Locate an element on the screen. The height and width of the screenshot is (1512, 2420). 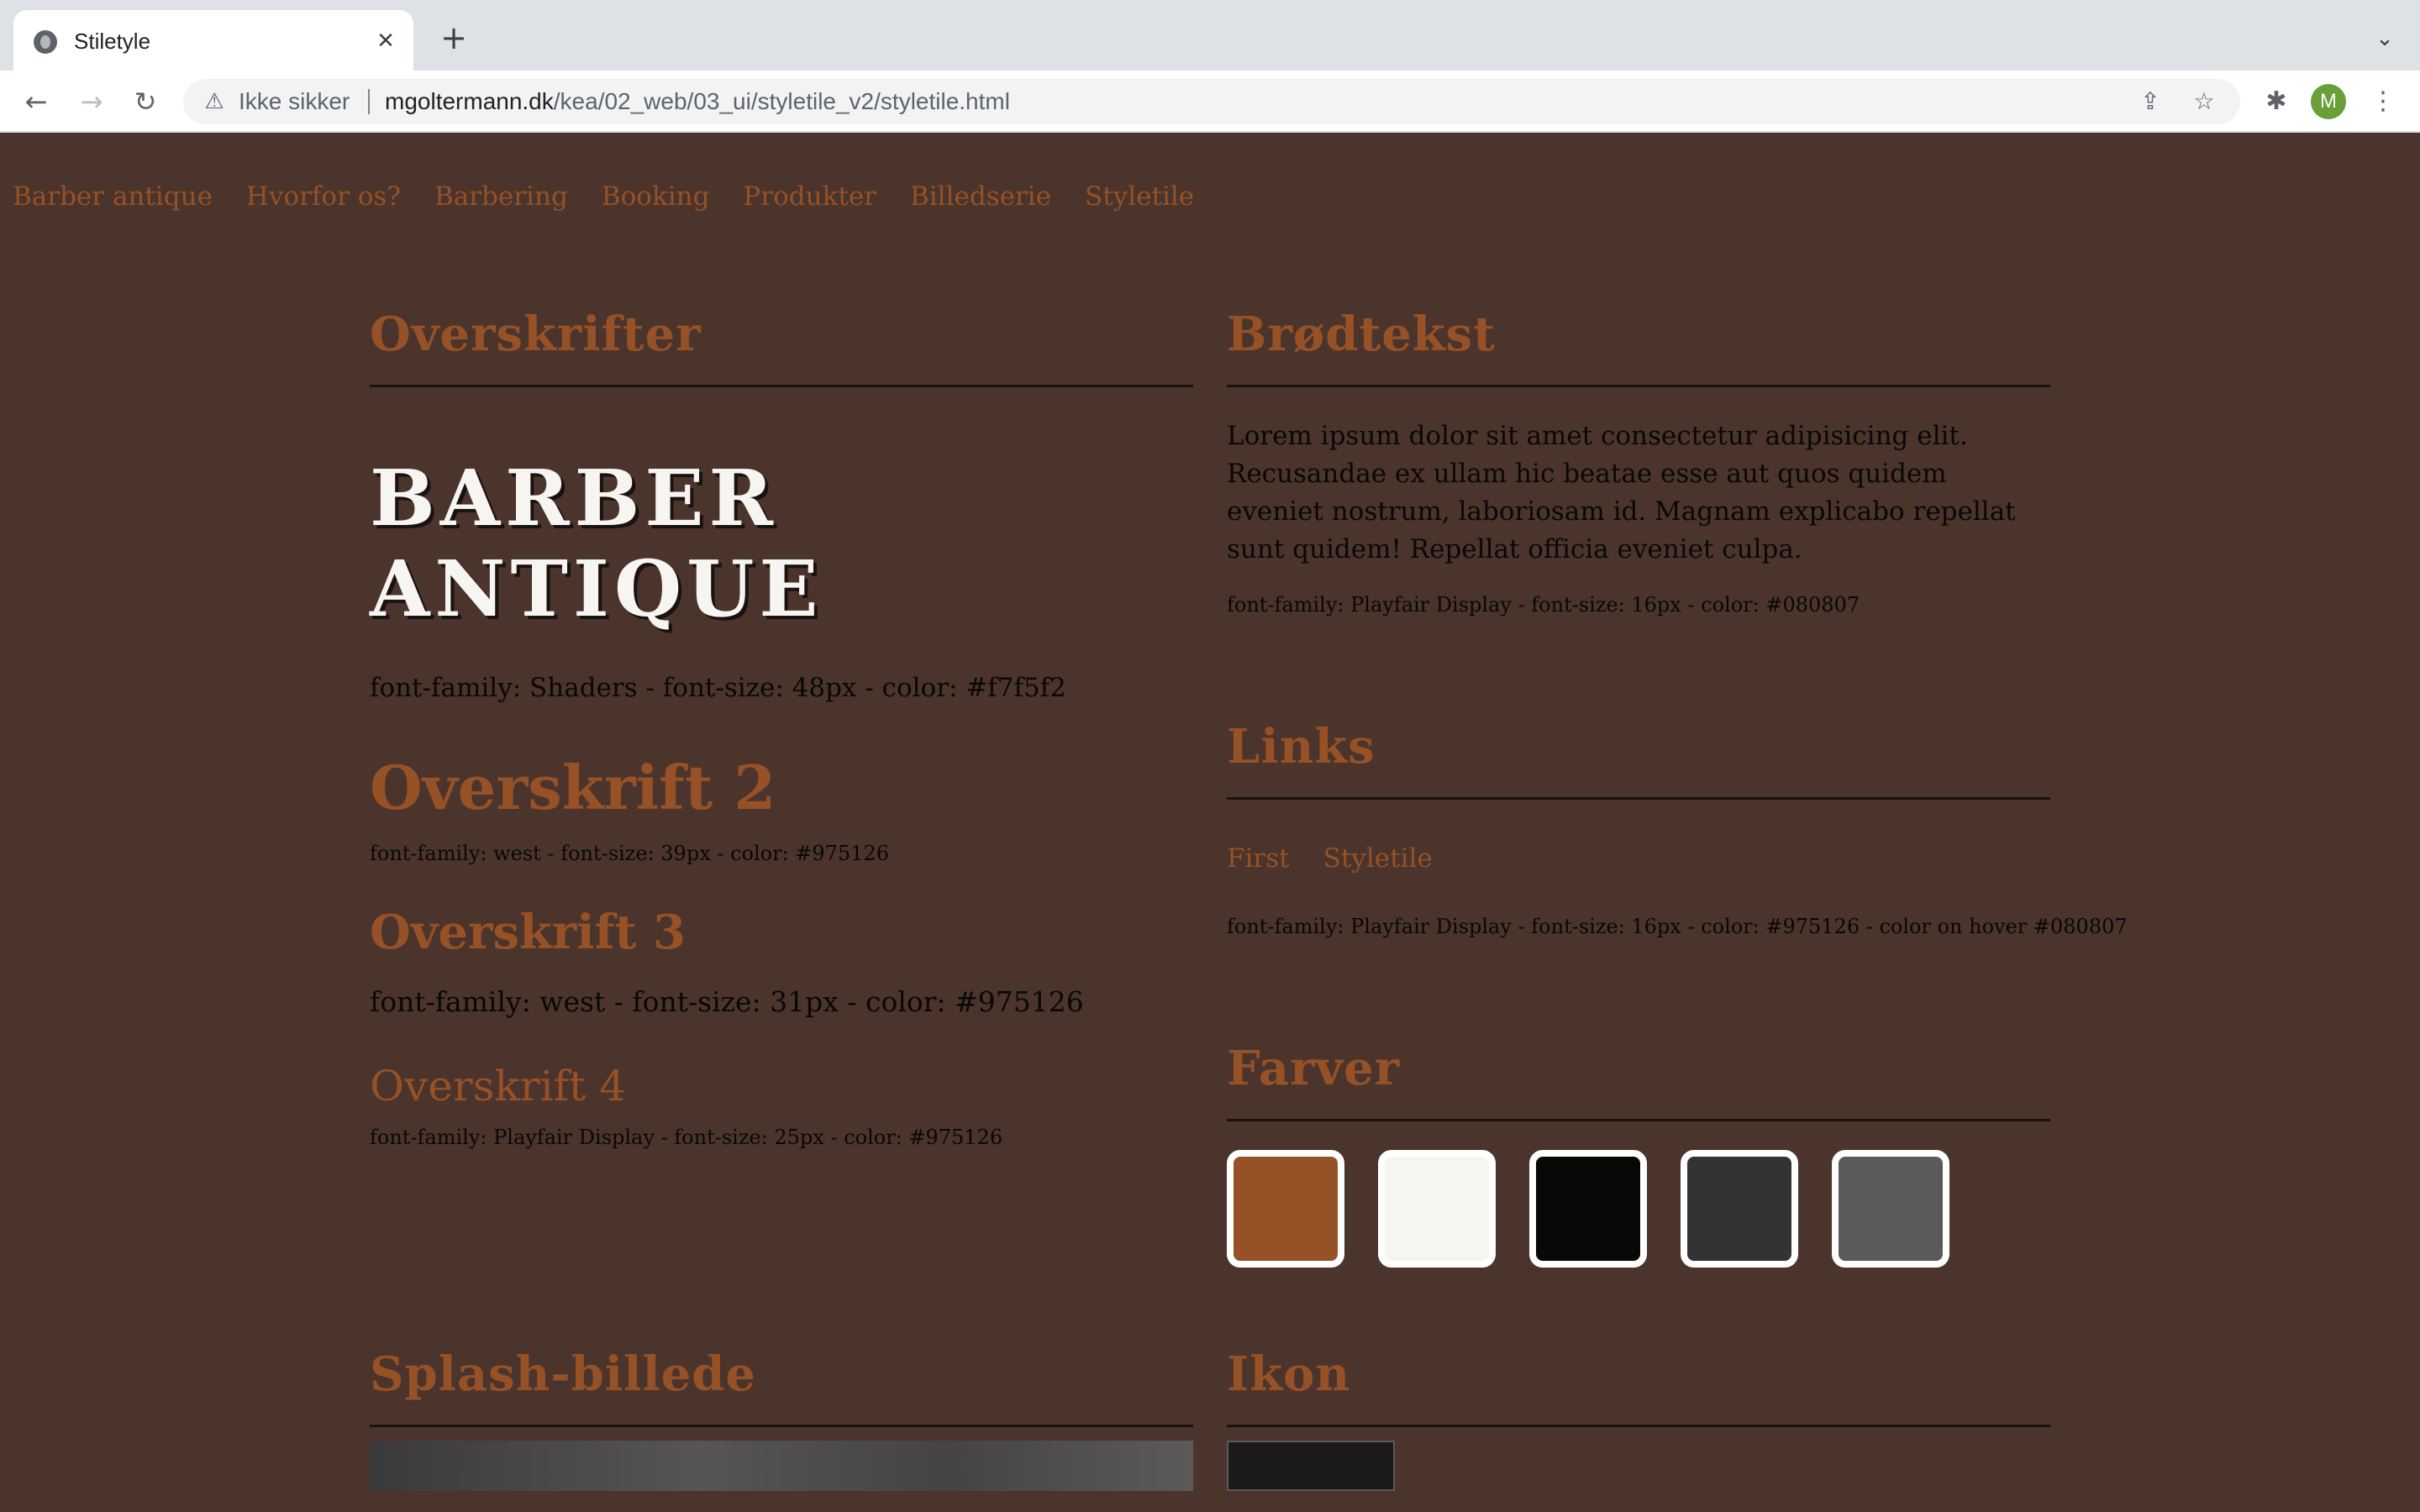
back-button: ← is located at coordinates (36, 101).